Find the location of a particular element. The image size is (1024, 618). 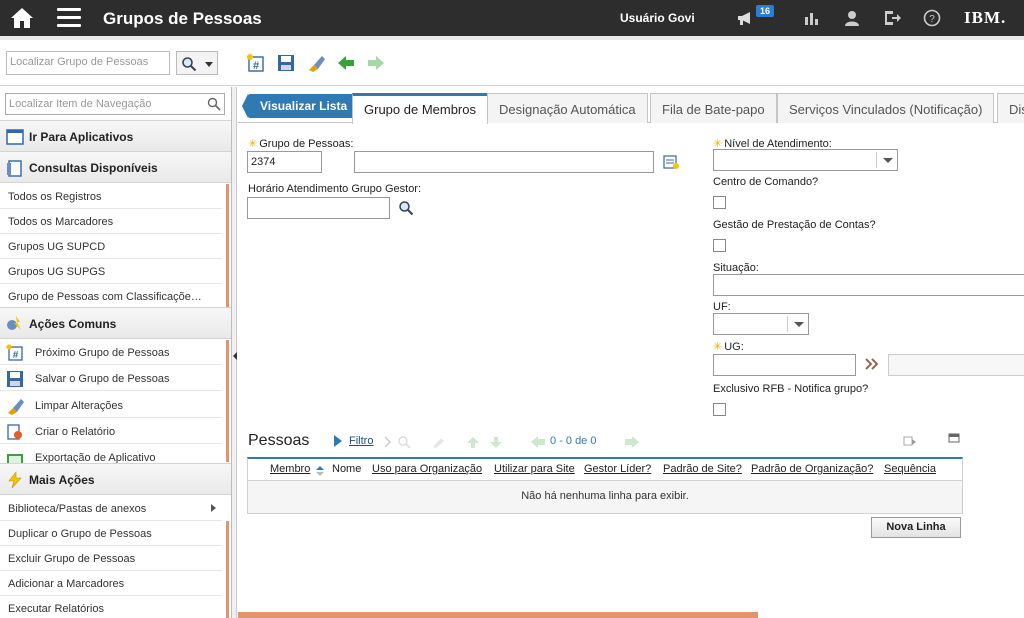

nav-query-all-records: Todos os Registros is located at coordinates (111, 196).